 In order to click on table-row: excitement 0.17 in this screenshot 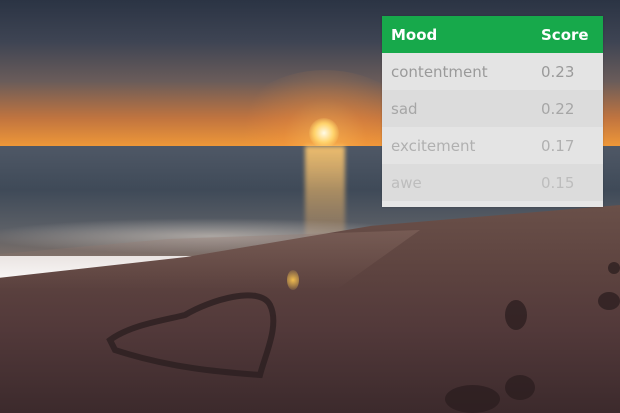, I will do `click(492, 145)`.